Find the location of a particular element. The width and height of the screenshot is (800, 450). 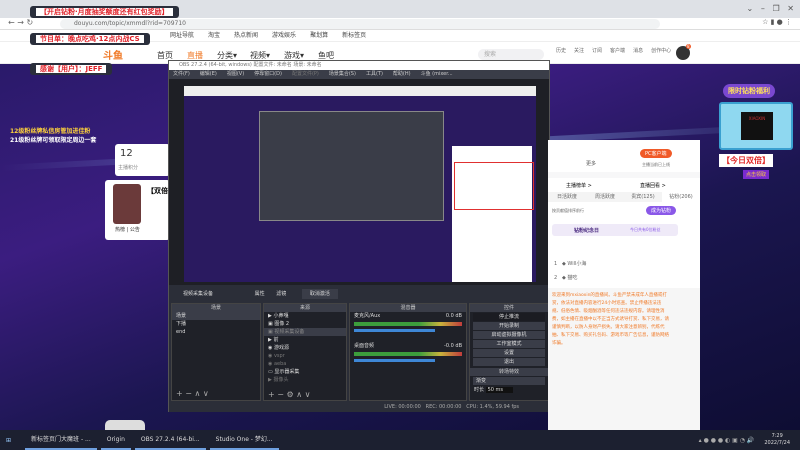

filters-button: 滤镜 is located at coordinates (281, 294).